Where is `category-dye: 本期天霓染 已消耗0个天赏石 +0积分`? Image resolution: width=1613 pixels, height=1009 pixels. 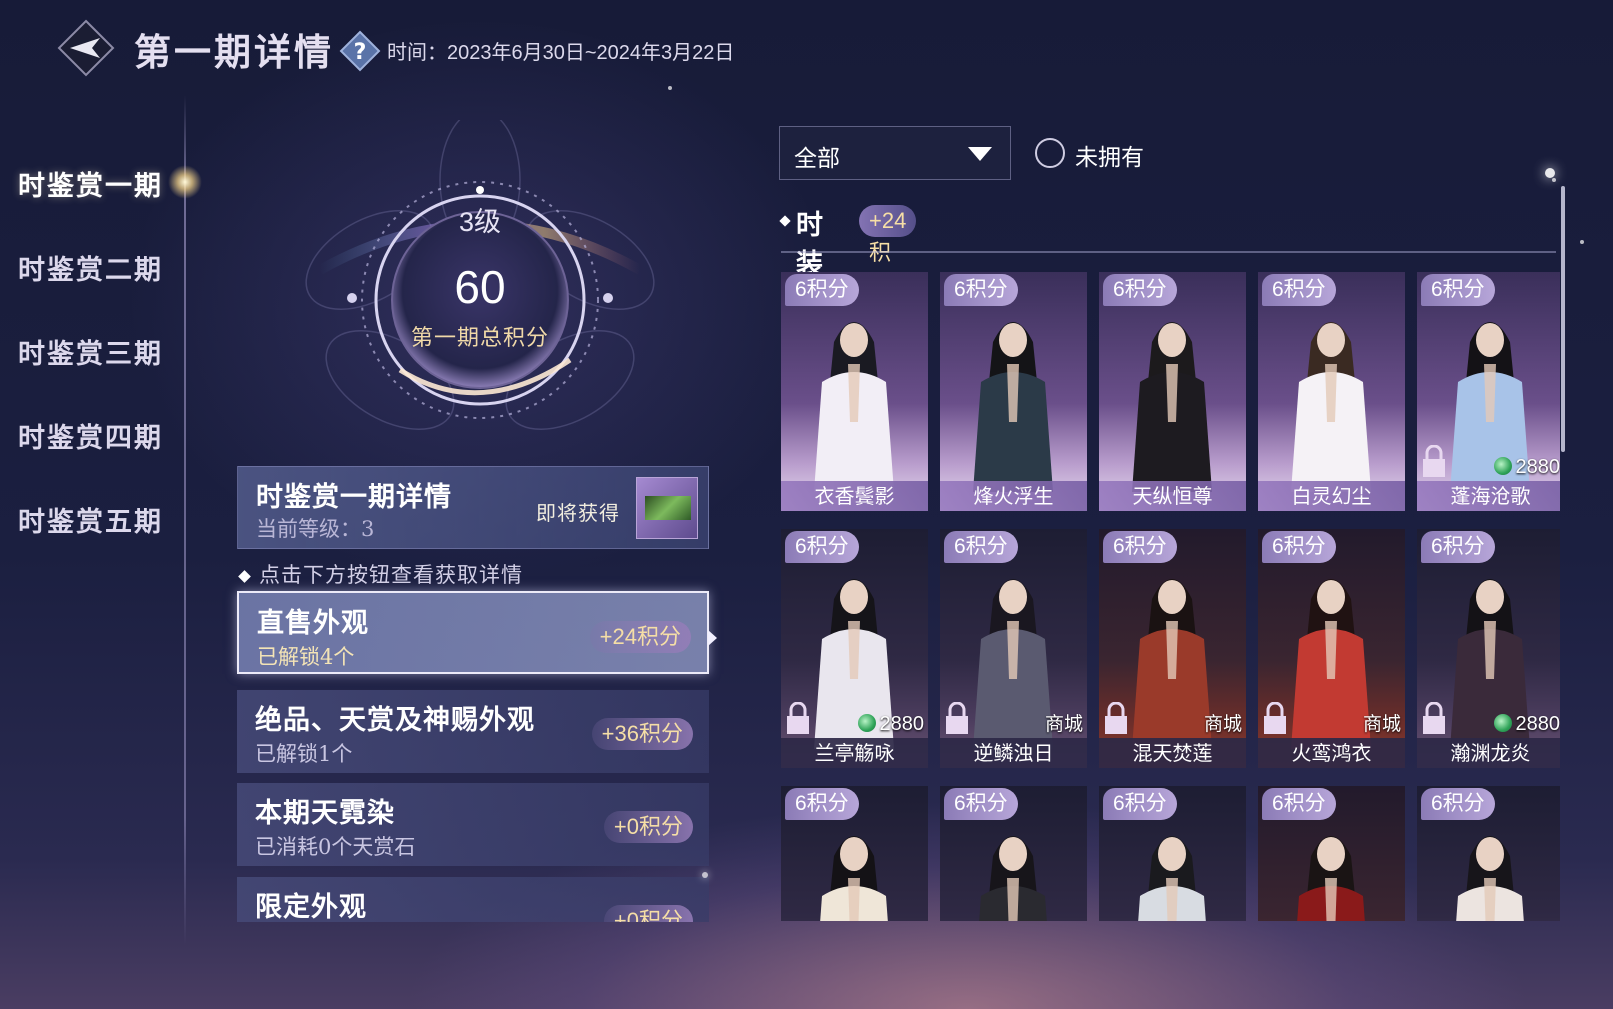
category-dye: 本期天霓染 已消耗0个天赏石 +0积分 is located at coordinates (473, 824).